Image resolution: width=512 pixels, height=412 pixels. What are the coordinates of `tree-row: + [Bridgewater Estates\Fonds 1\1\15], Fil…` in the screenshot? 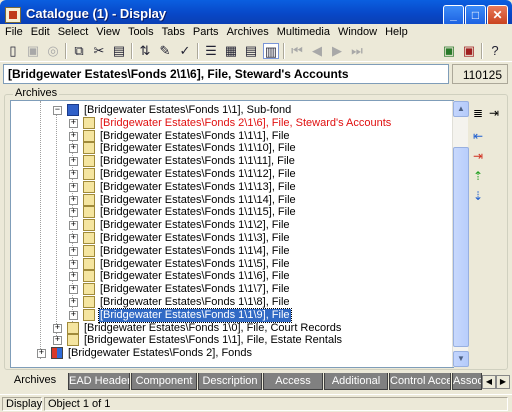 It's located at (231, 212).